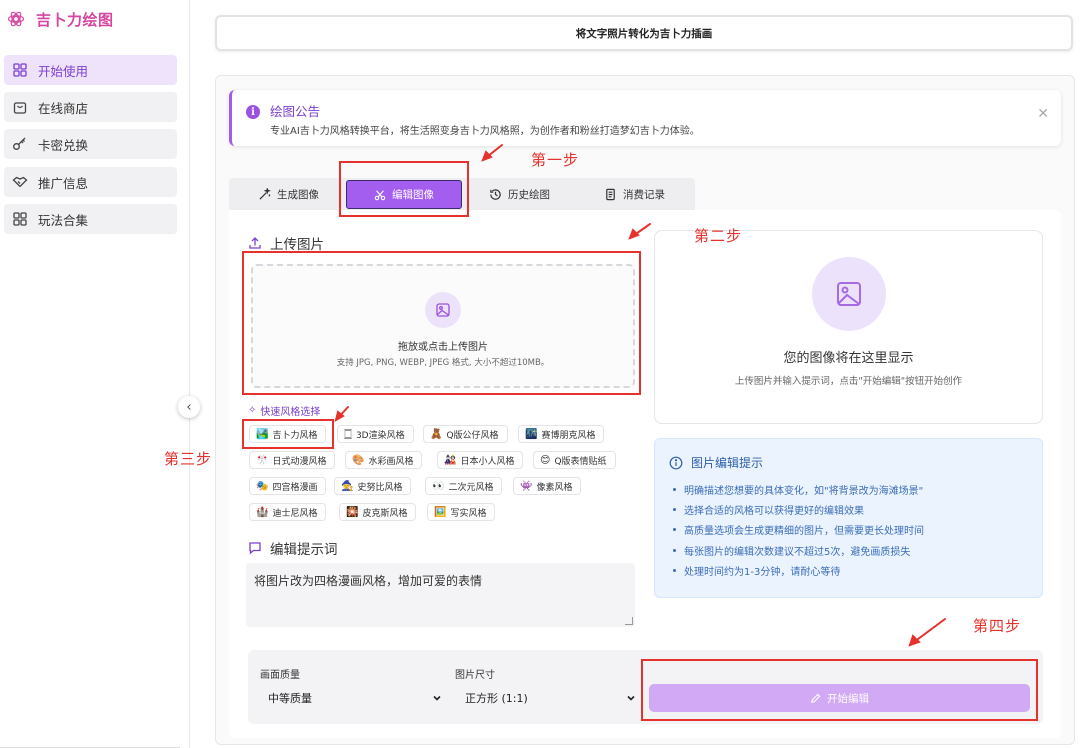  I want to click on magic-wand-icon, so click(265, 193).